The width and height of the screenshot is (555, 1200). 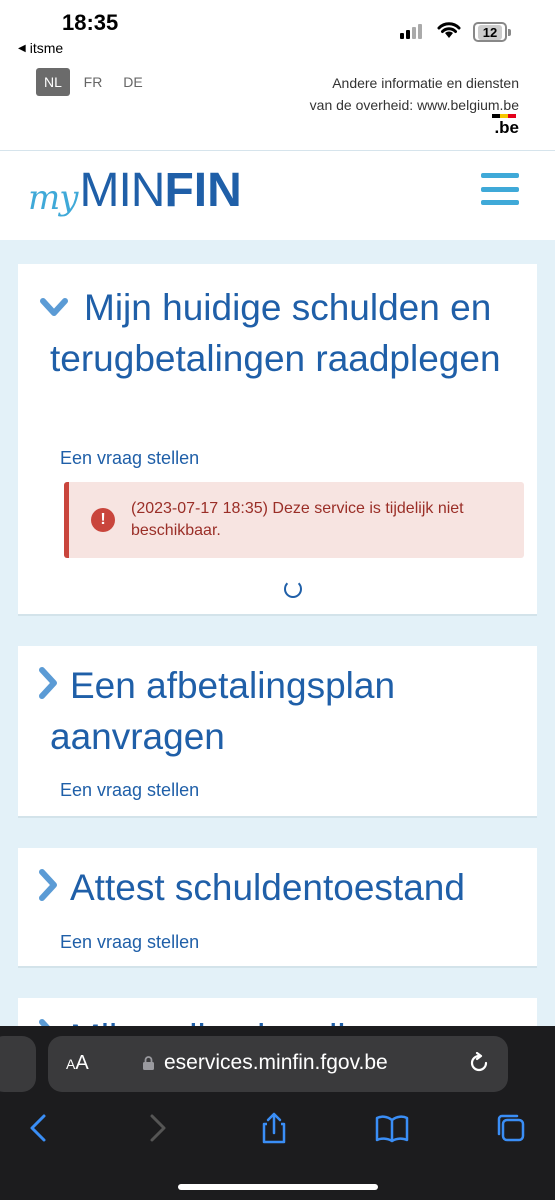 I want to click on cellular-signal-icon, so click(x=411, y=31).